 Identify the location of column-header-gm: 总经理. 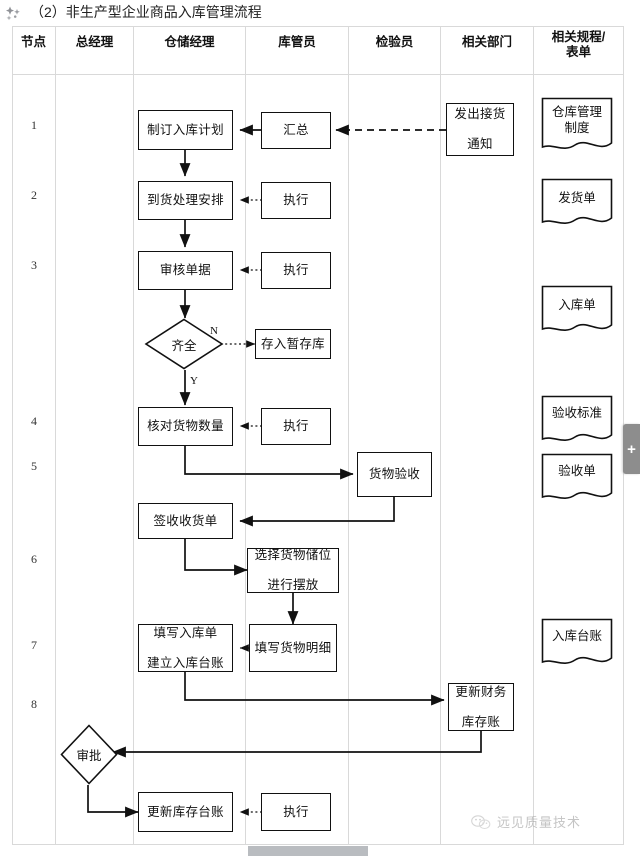
(94, 42).